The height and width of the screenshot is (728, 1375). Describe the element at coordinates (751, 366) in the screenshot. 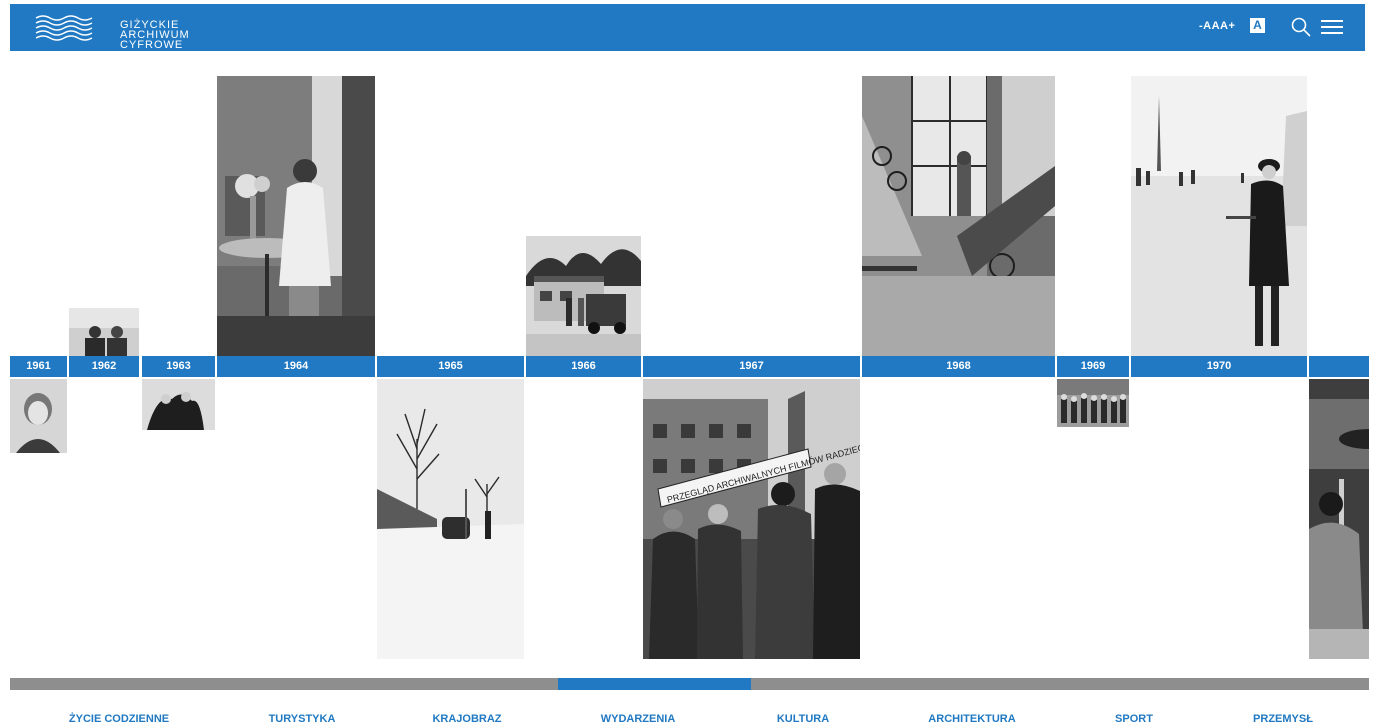

I see `timeline-year-1967: 1967` at that location.